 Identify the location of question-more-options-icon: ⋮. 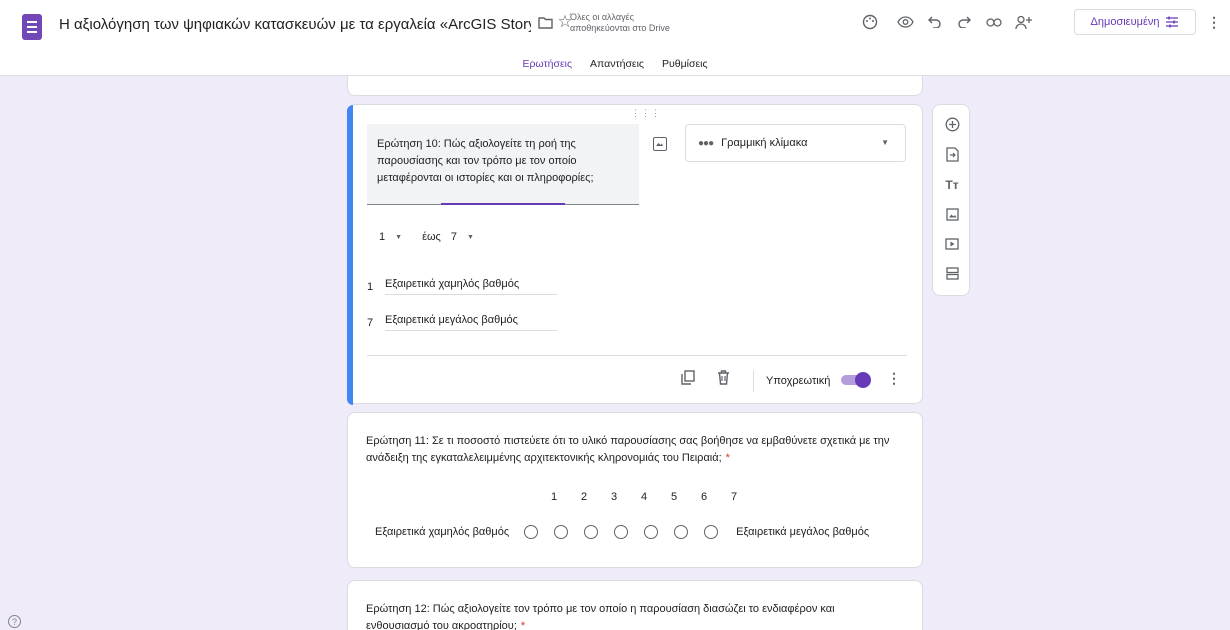
(894, 378).